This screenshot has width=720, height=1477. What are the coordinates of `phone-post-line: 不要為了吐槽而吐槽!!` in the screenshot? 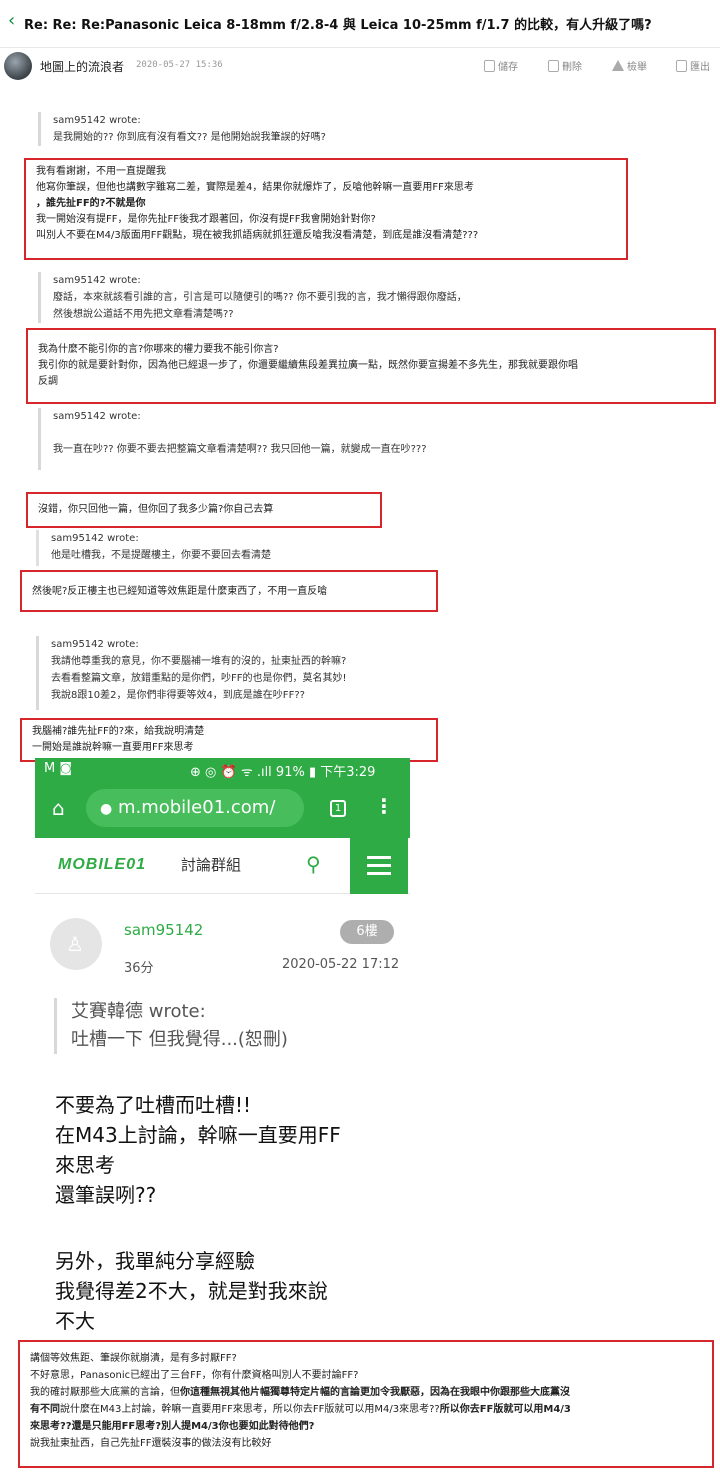 It's located at (153, 1105).